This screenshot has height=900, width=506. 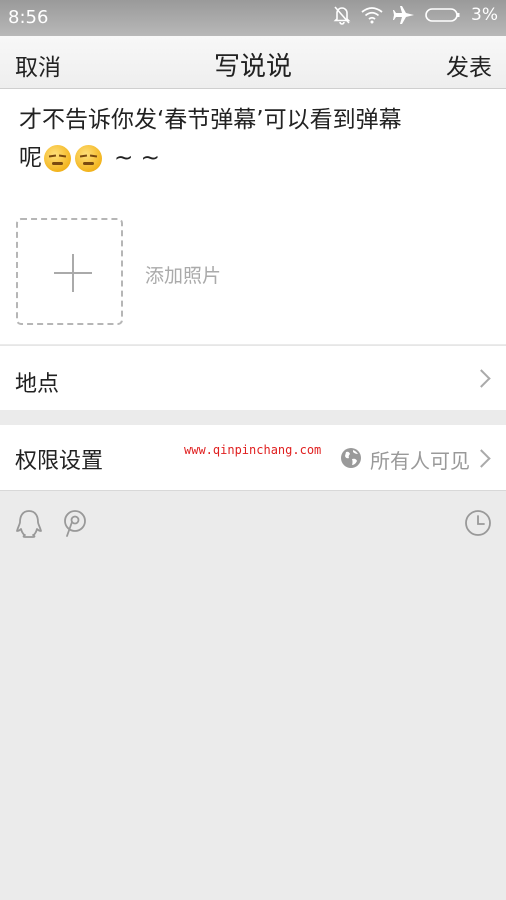 What do you see at coordinates (210, 120) in the screenshot?
I see `post-text-line-1: 才不告诉你发‘春节弹幕’可以看到弹幕` at bounding box center [210, 120].